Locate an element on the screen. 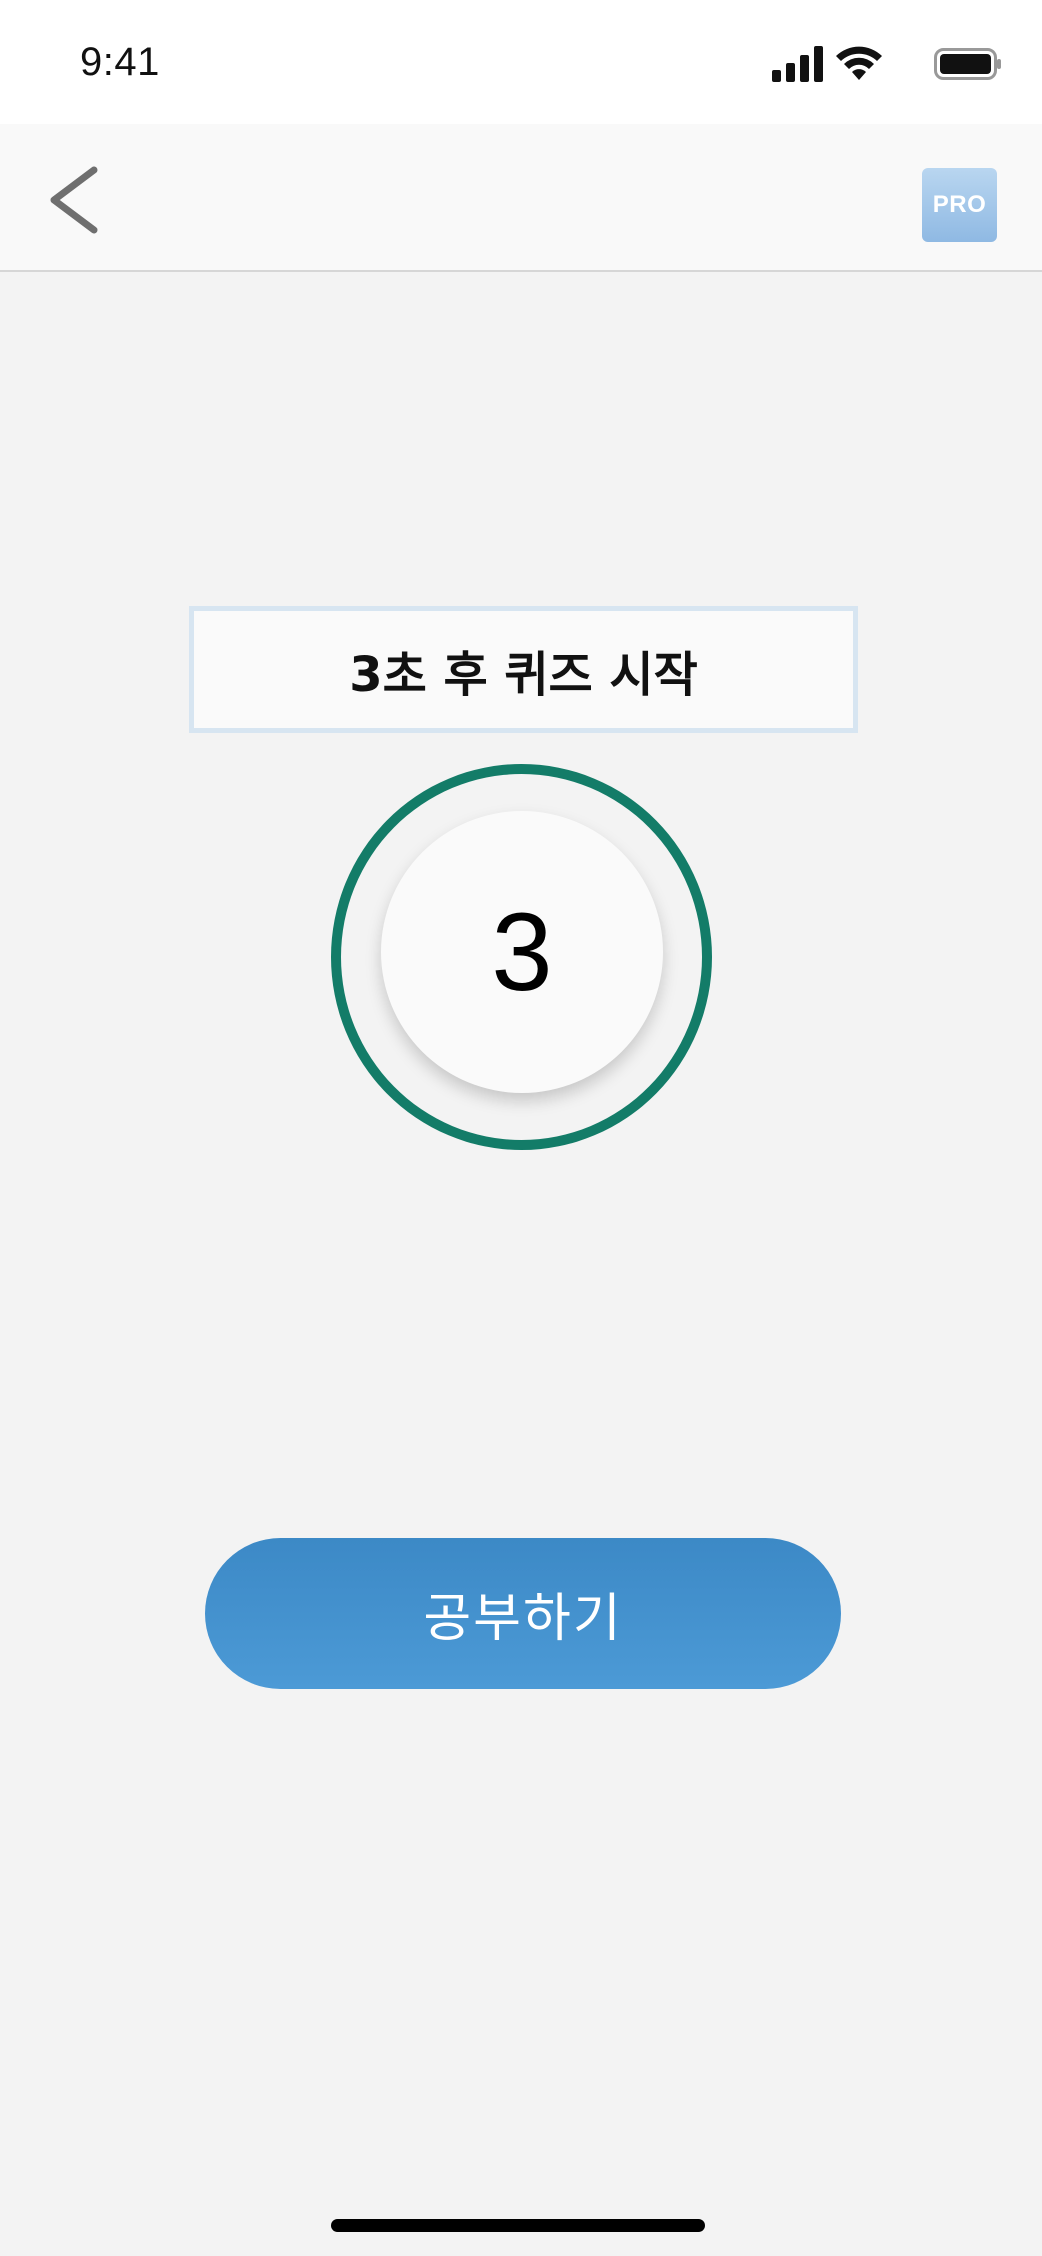 This screenshot has height=2256, width=1042. back-button is located at coordinates (75, 200).